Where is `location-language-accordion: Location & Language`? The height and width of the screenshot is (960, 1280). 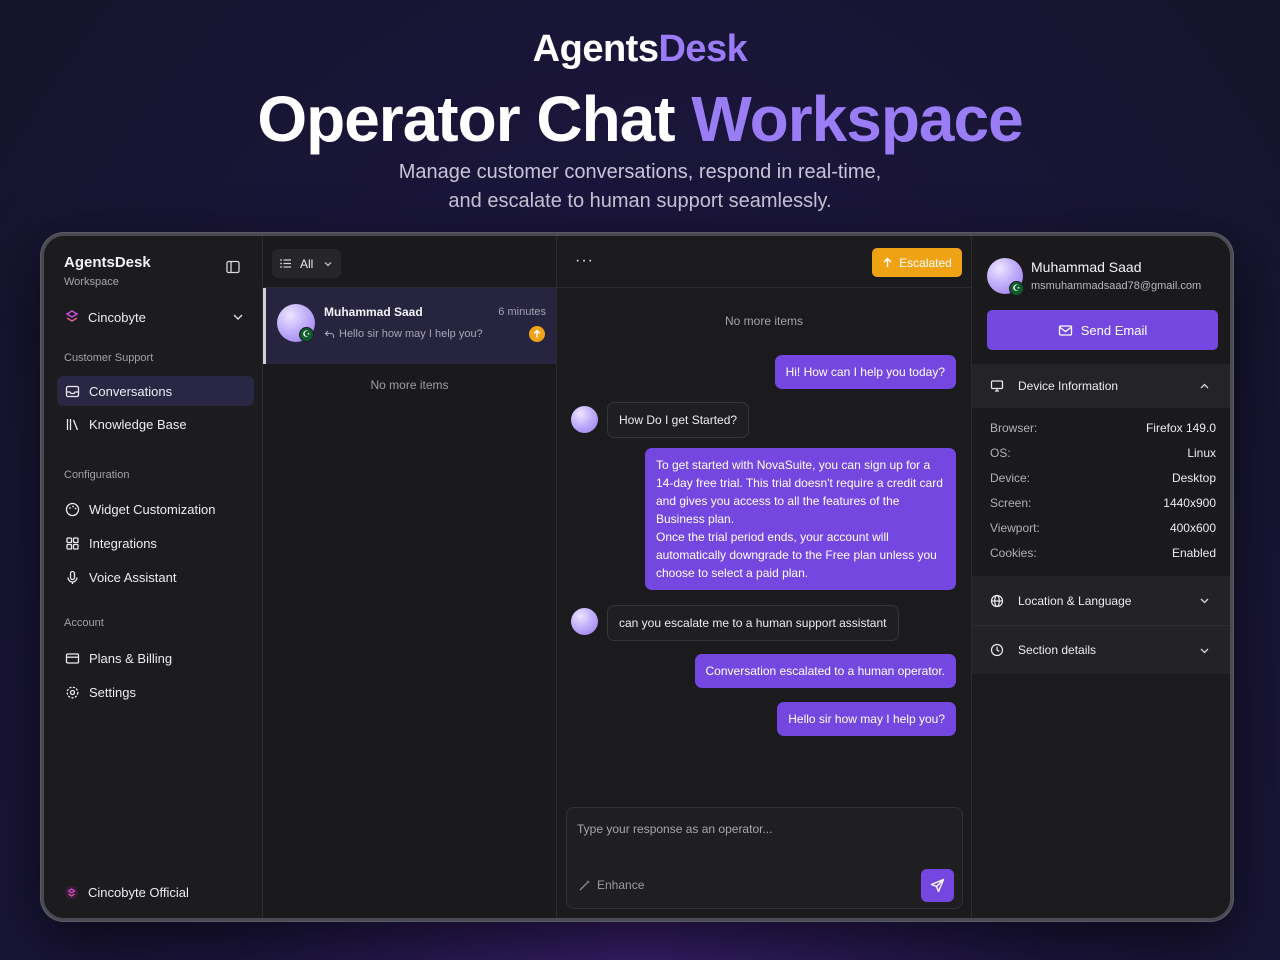 location-language-accordion: Location & Language is located at coordinates (1101, 600).